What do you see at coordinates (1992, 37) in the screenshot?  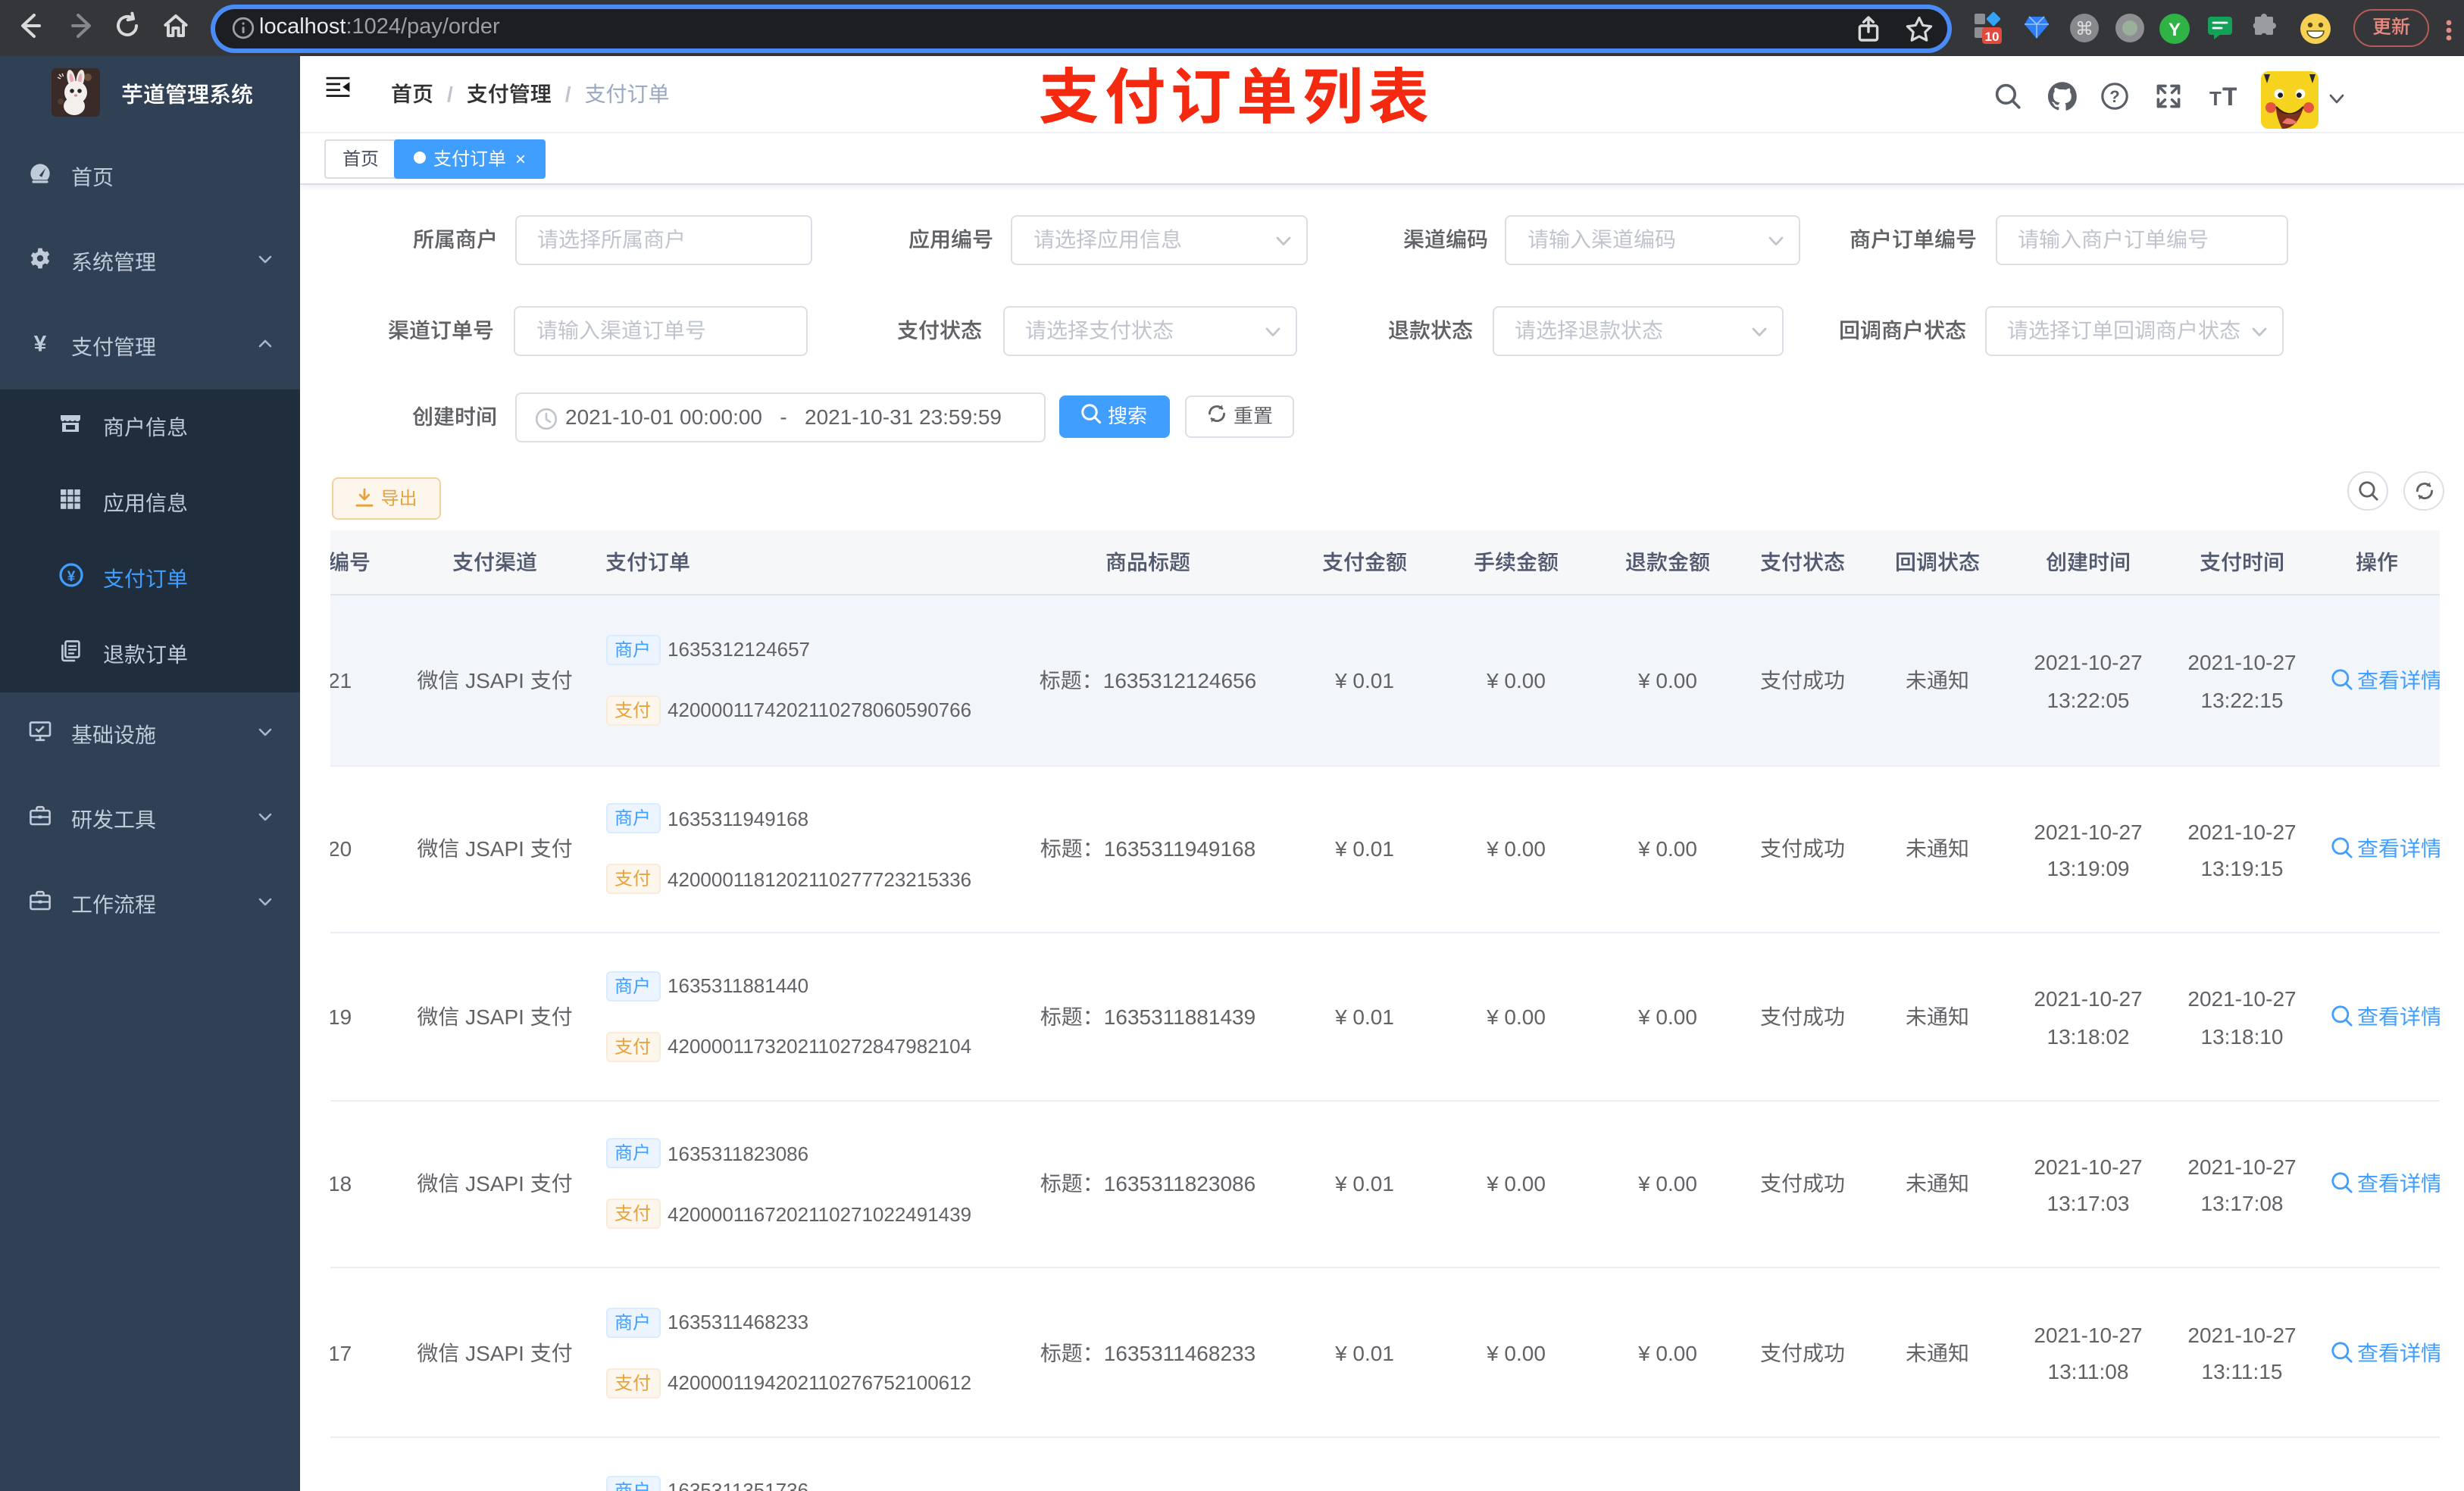 I see `svg-text: 10` at bounding box center [1992, 37].